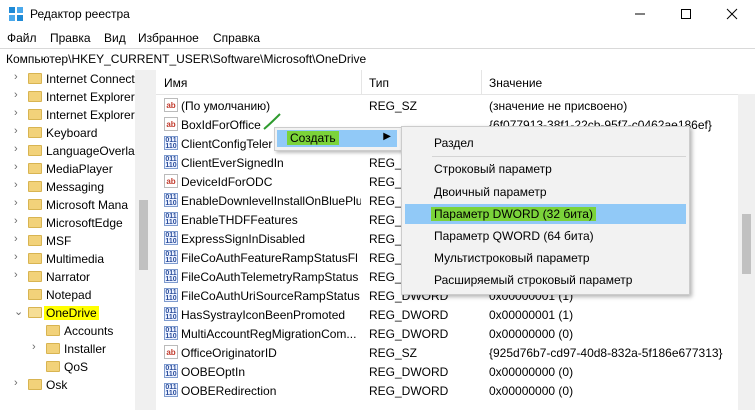 This screenshot has height=410, width=755. Describe the element at coordinates (75, 187) in the screenshot. I see `tree-item-label: Messaging` at that location.